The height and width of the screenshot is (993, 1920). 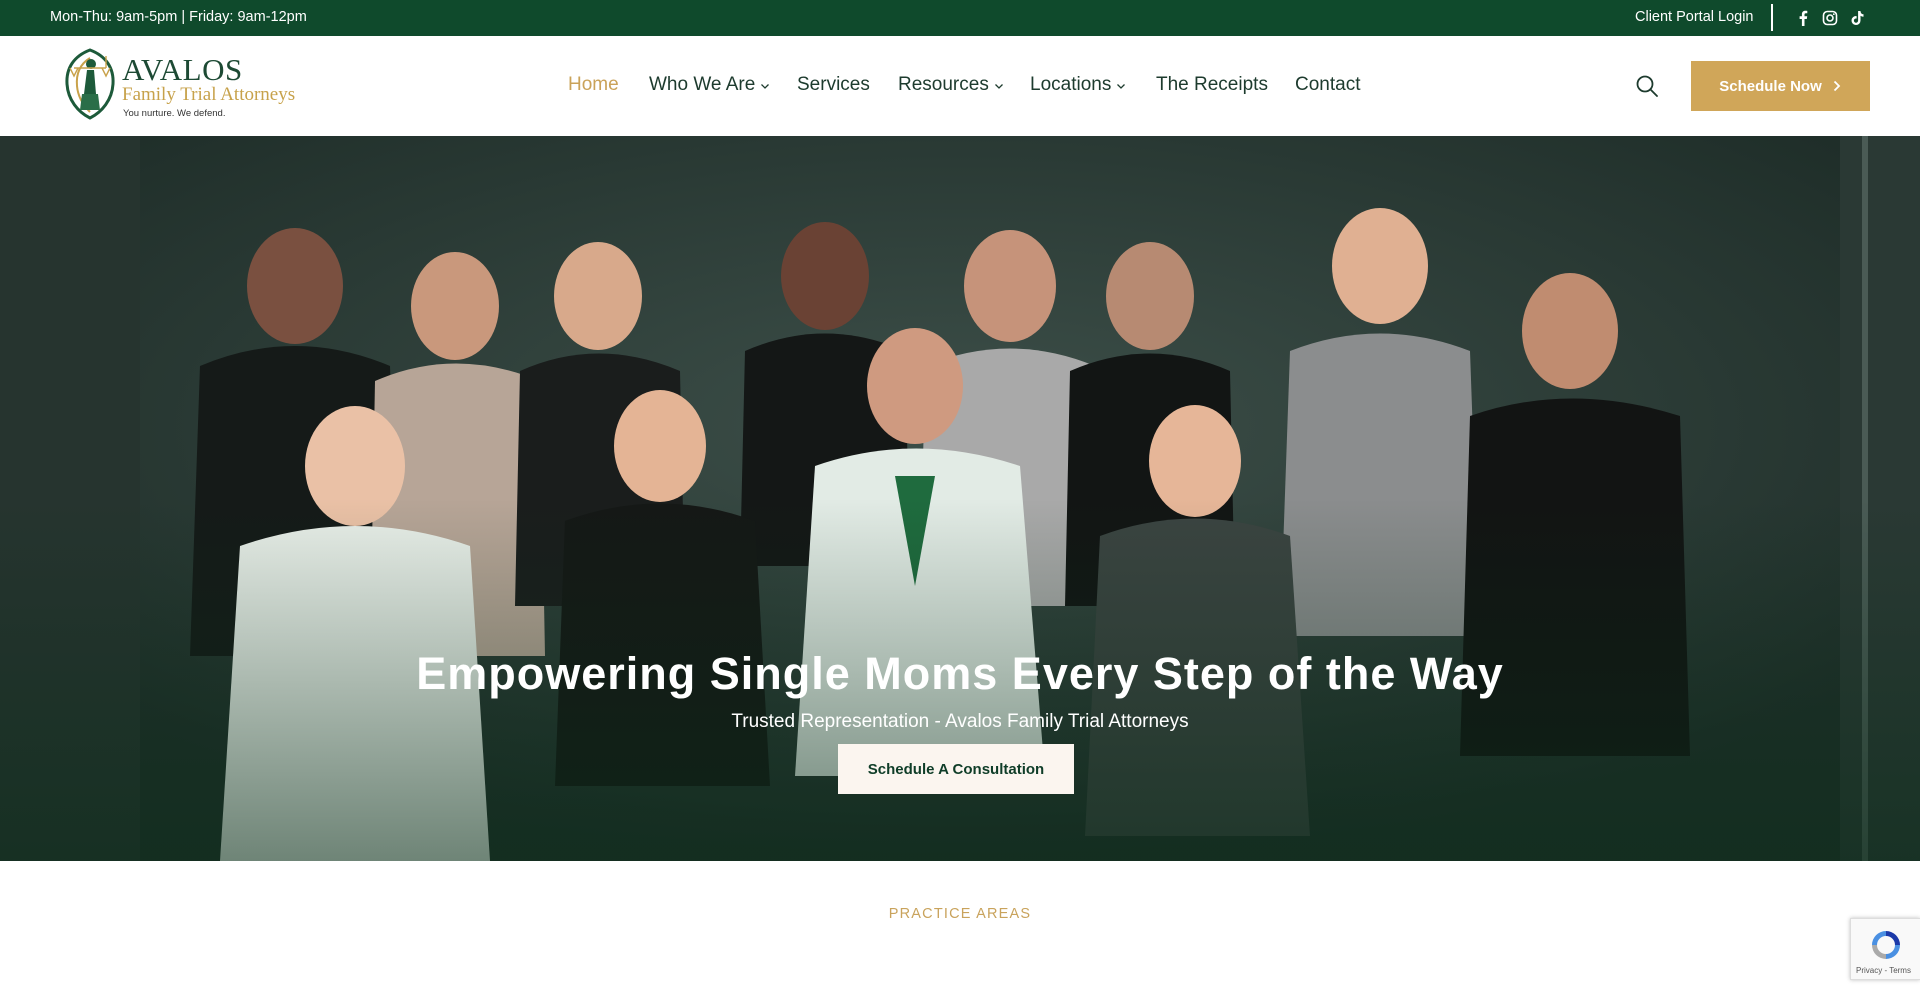 I want to click on nav-locations: Locations, so click(x=1078, y=85).